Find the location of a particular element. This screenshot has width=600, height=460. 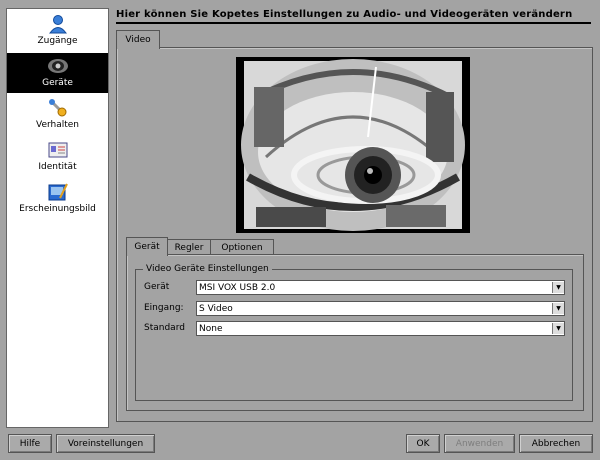

sidebar-item-zugaenge: Zugänge is located at coordinates (57, 31).